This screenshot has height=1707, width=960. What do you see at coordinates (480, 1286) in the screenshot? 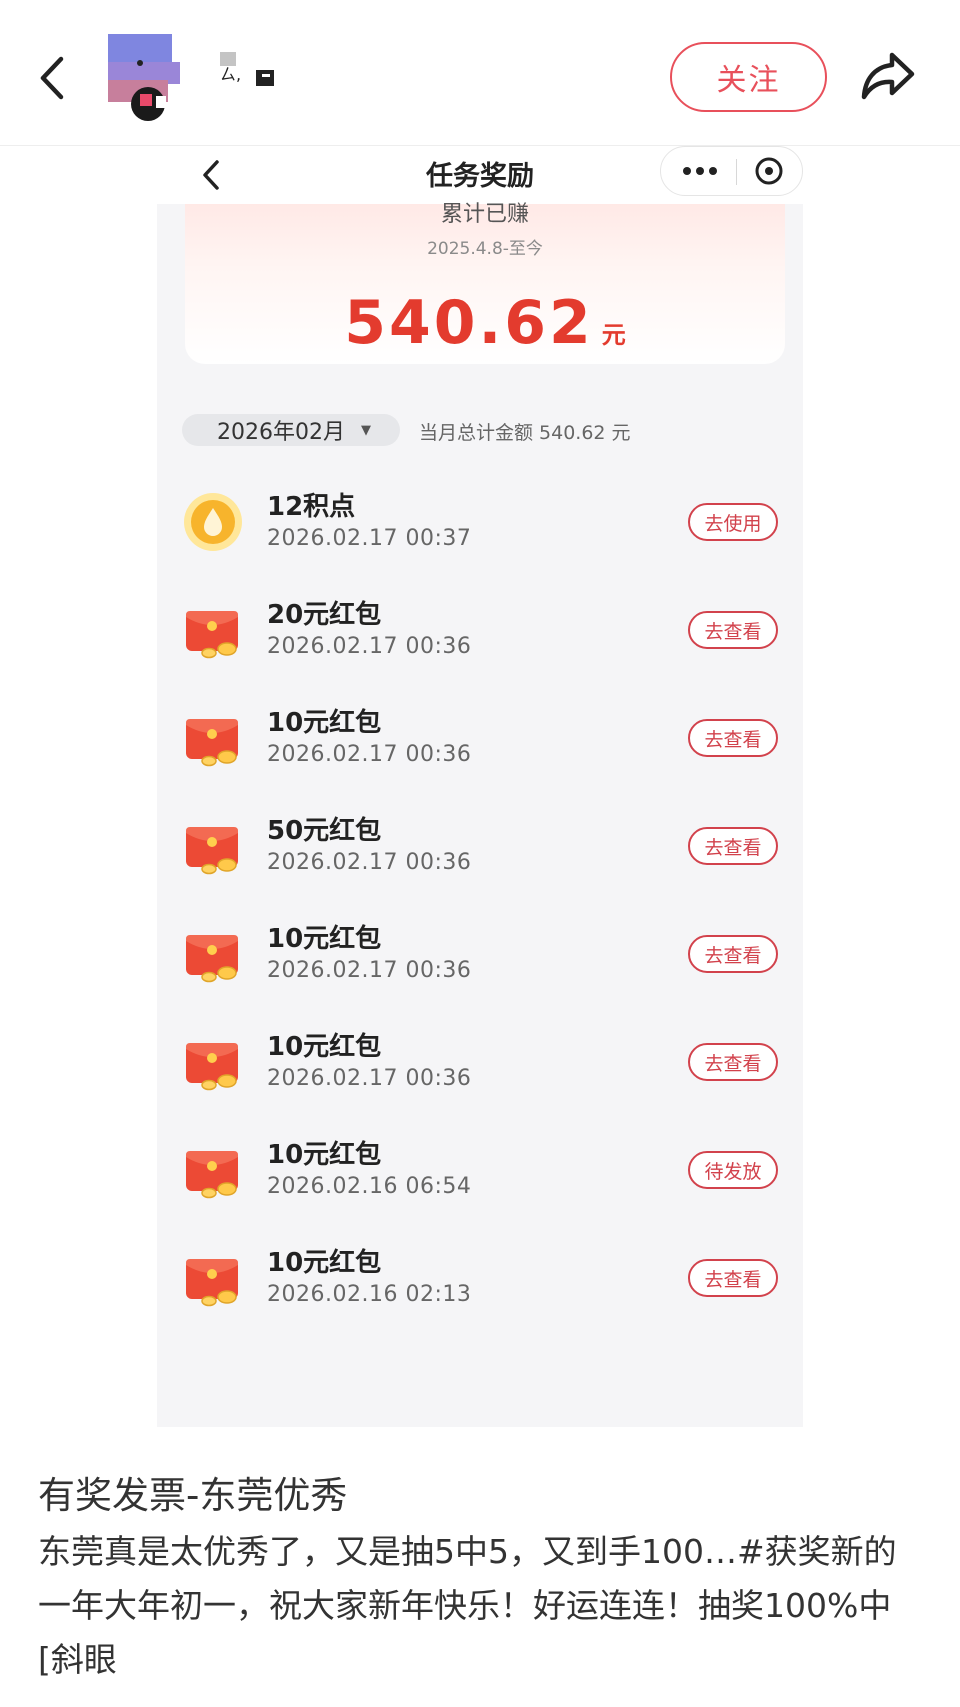
I see `list-item: 10元红包 2026.02.16 02:13 去查看` at bounding box center [480, 1286].